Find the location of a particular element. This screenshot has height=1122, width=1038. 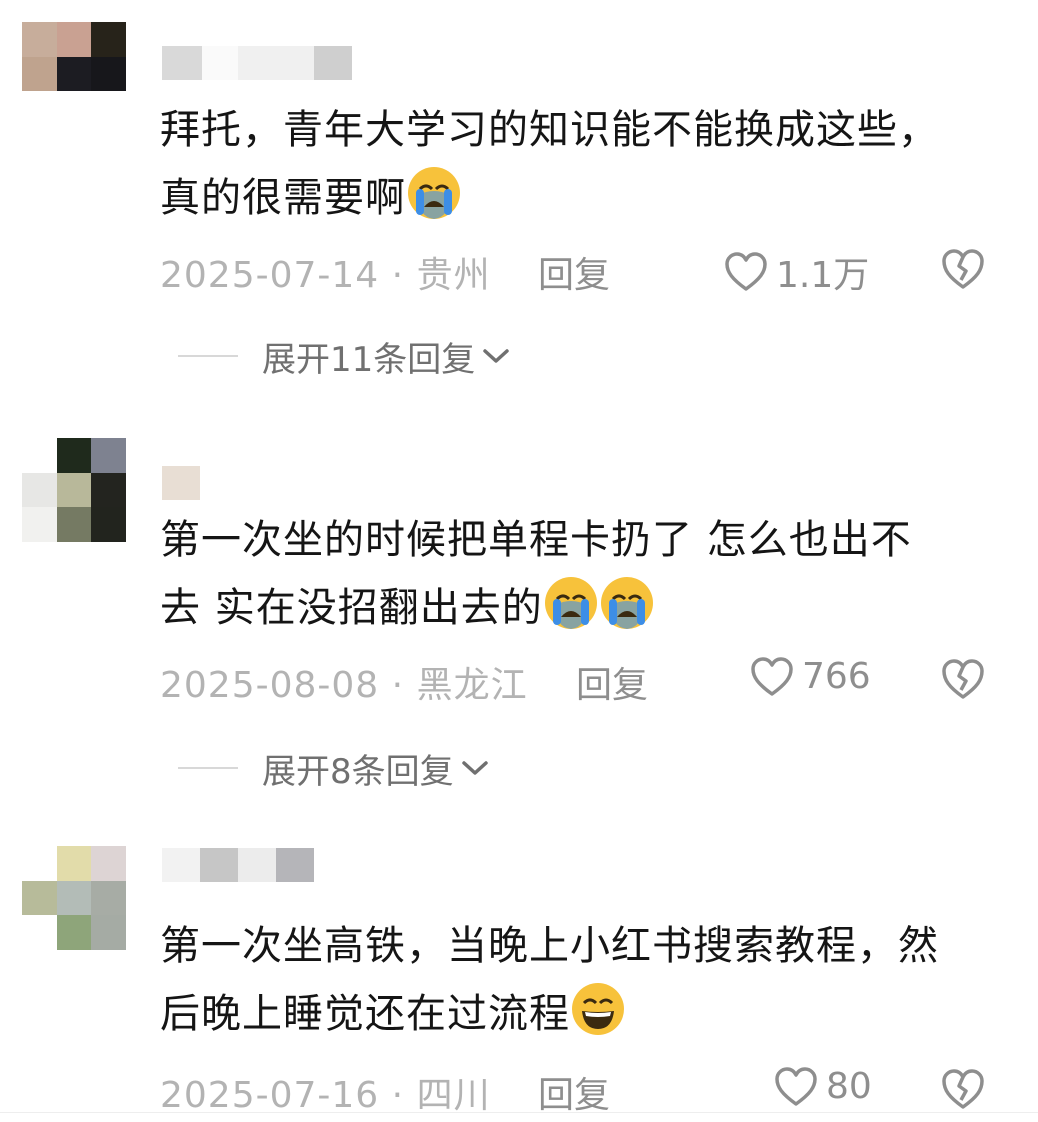

comment-date: 2025-07-14 is located at coordinates (270, 275).